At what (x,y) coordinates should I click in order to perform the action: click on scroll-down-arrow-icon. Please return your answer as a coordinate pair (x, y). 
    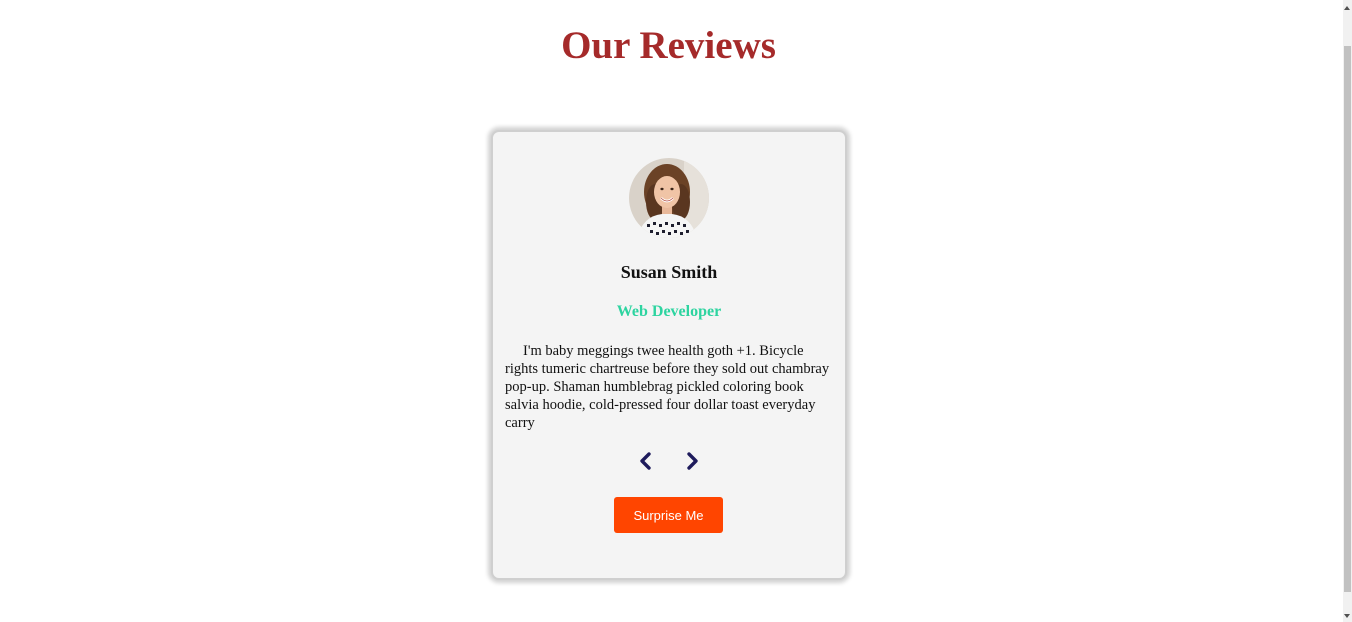
    Looking at the image, I should click on (1347, 616).